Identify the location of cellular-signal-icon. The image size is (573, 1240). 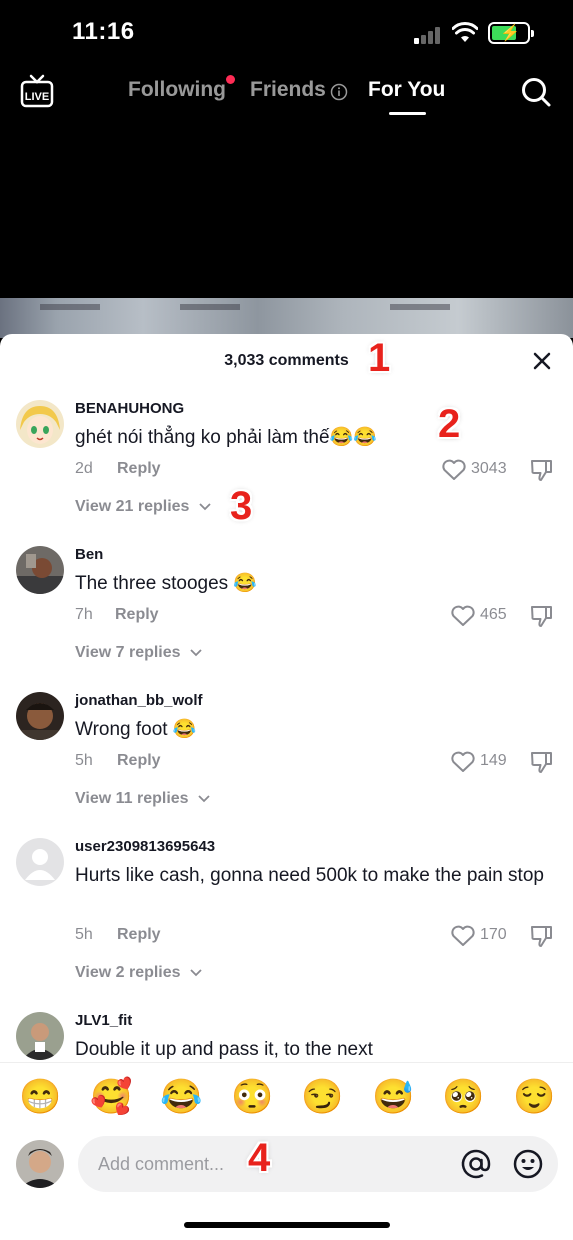
(428, 35).